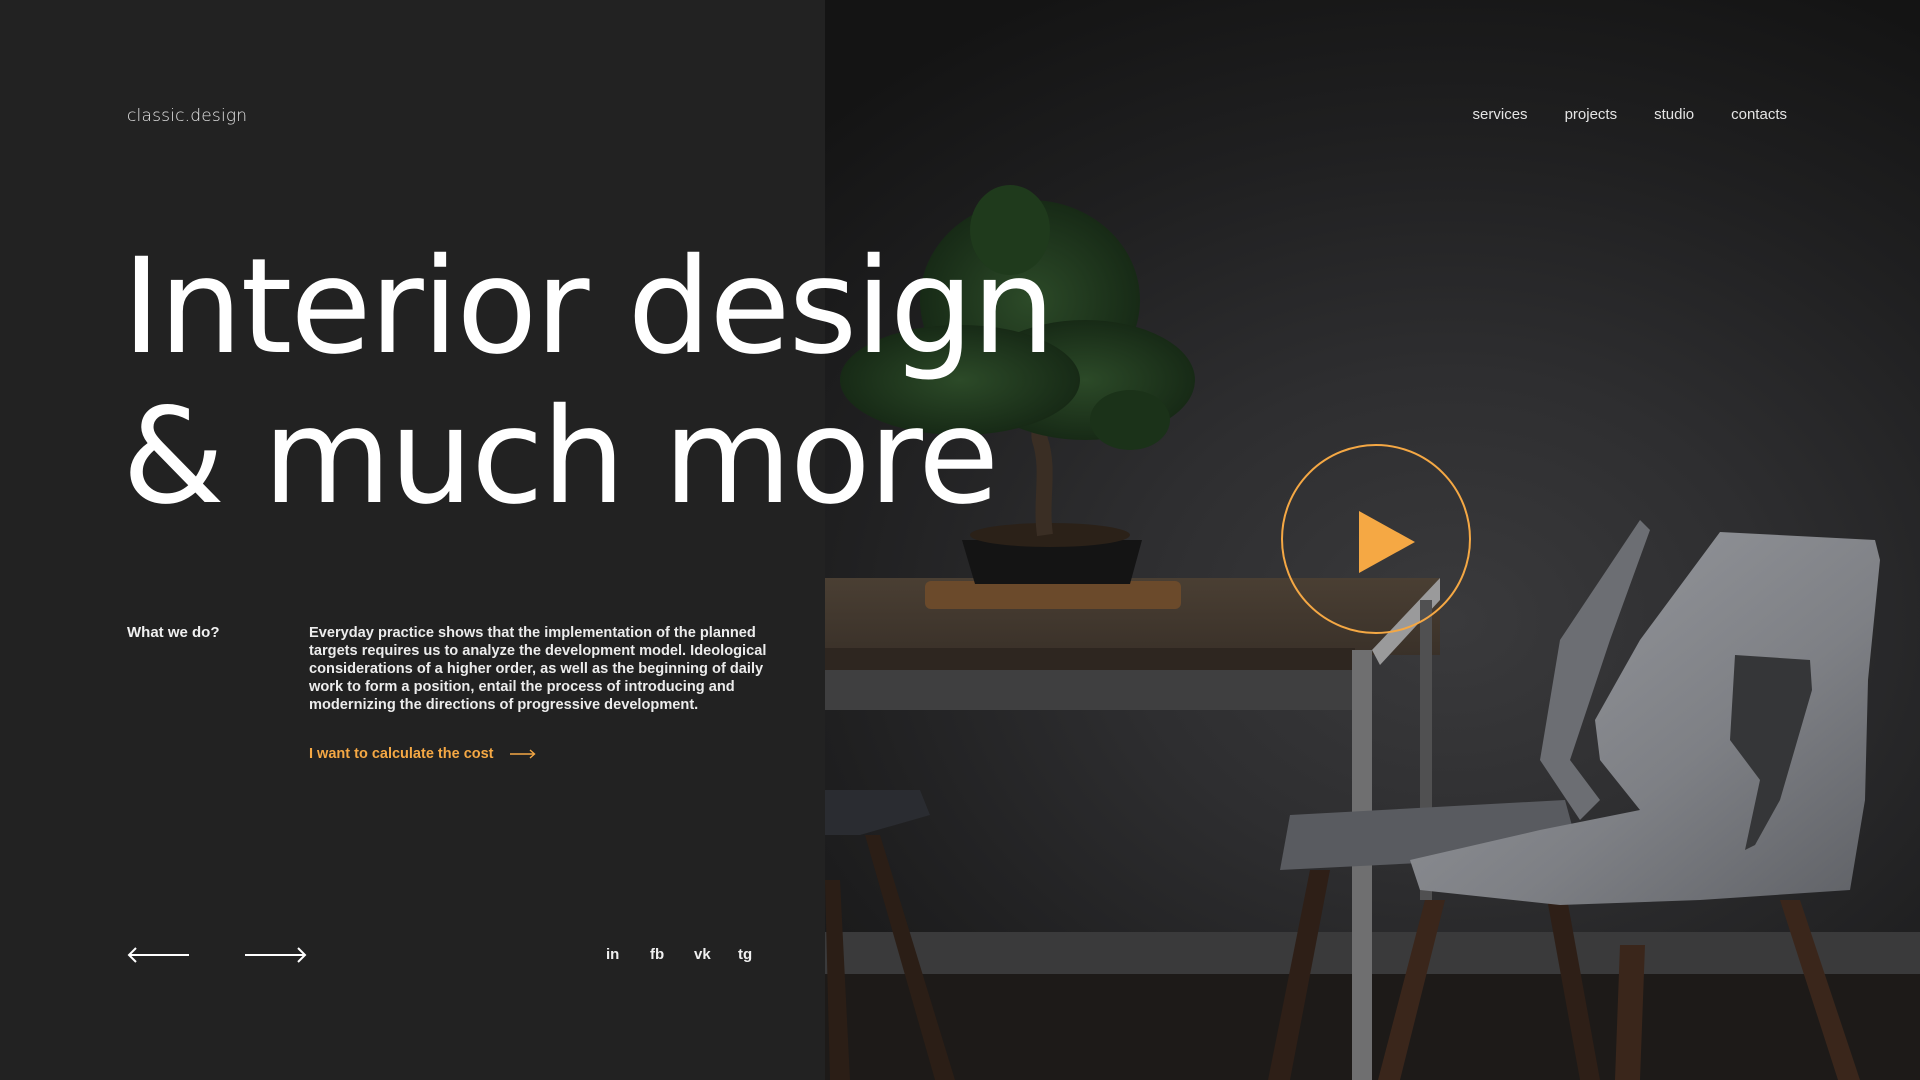  I want to click on chair-front-back, so click(1645, 718).